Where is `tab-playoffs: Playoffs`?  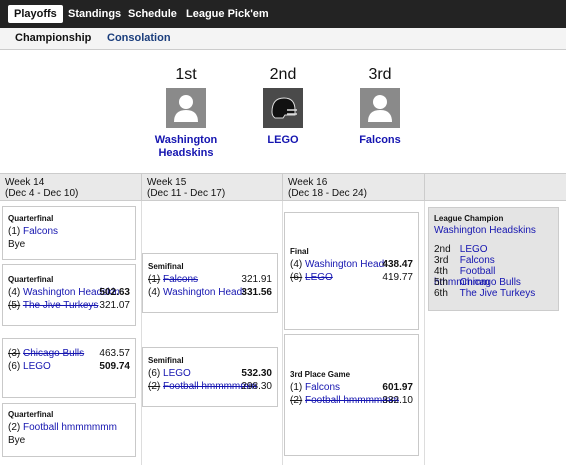
tab-playoffs: Playoffs is located at coordinates (35, 14).